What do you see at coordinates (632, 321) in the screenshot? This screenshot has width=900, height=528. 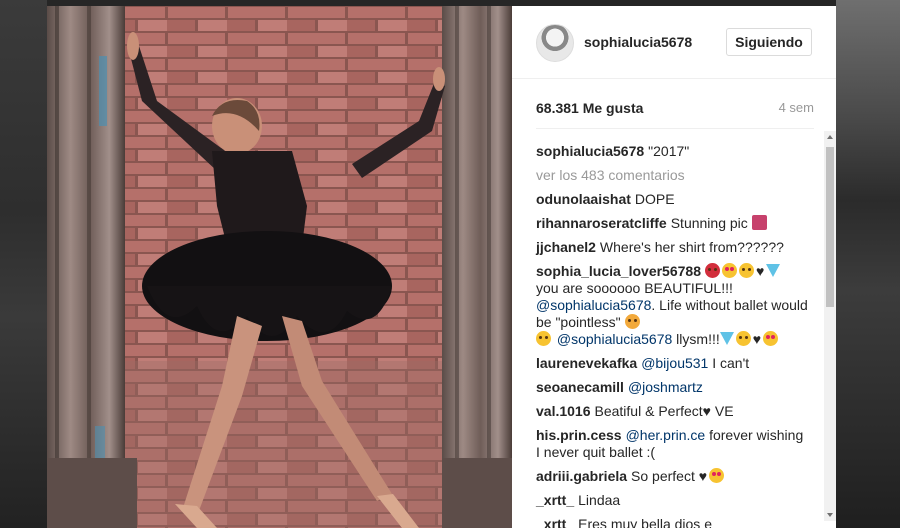 I see `crying-face-emoji-icon` at bounding box center [632, 321].